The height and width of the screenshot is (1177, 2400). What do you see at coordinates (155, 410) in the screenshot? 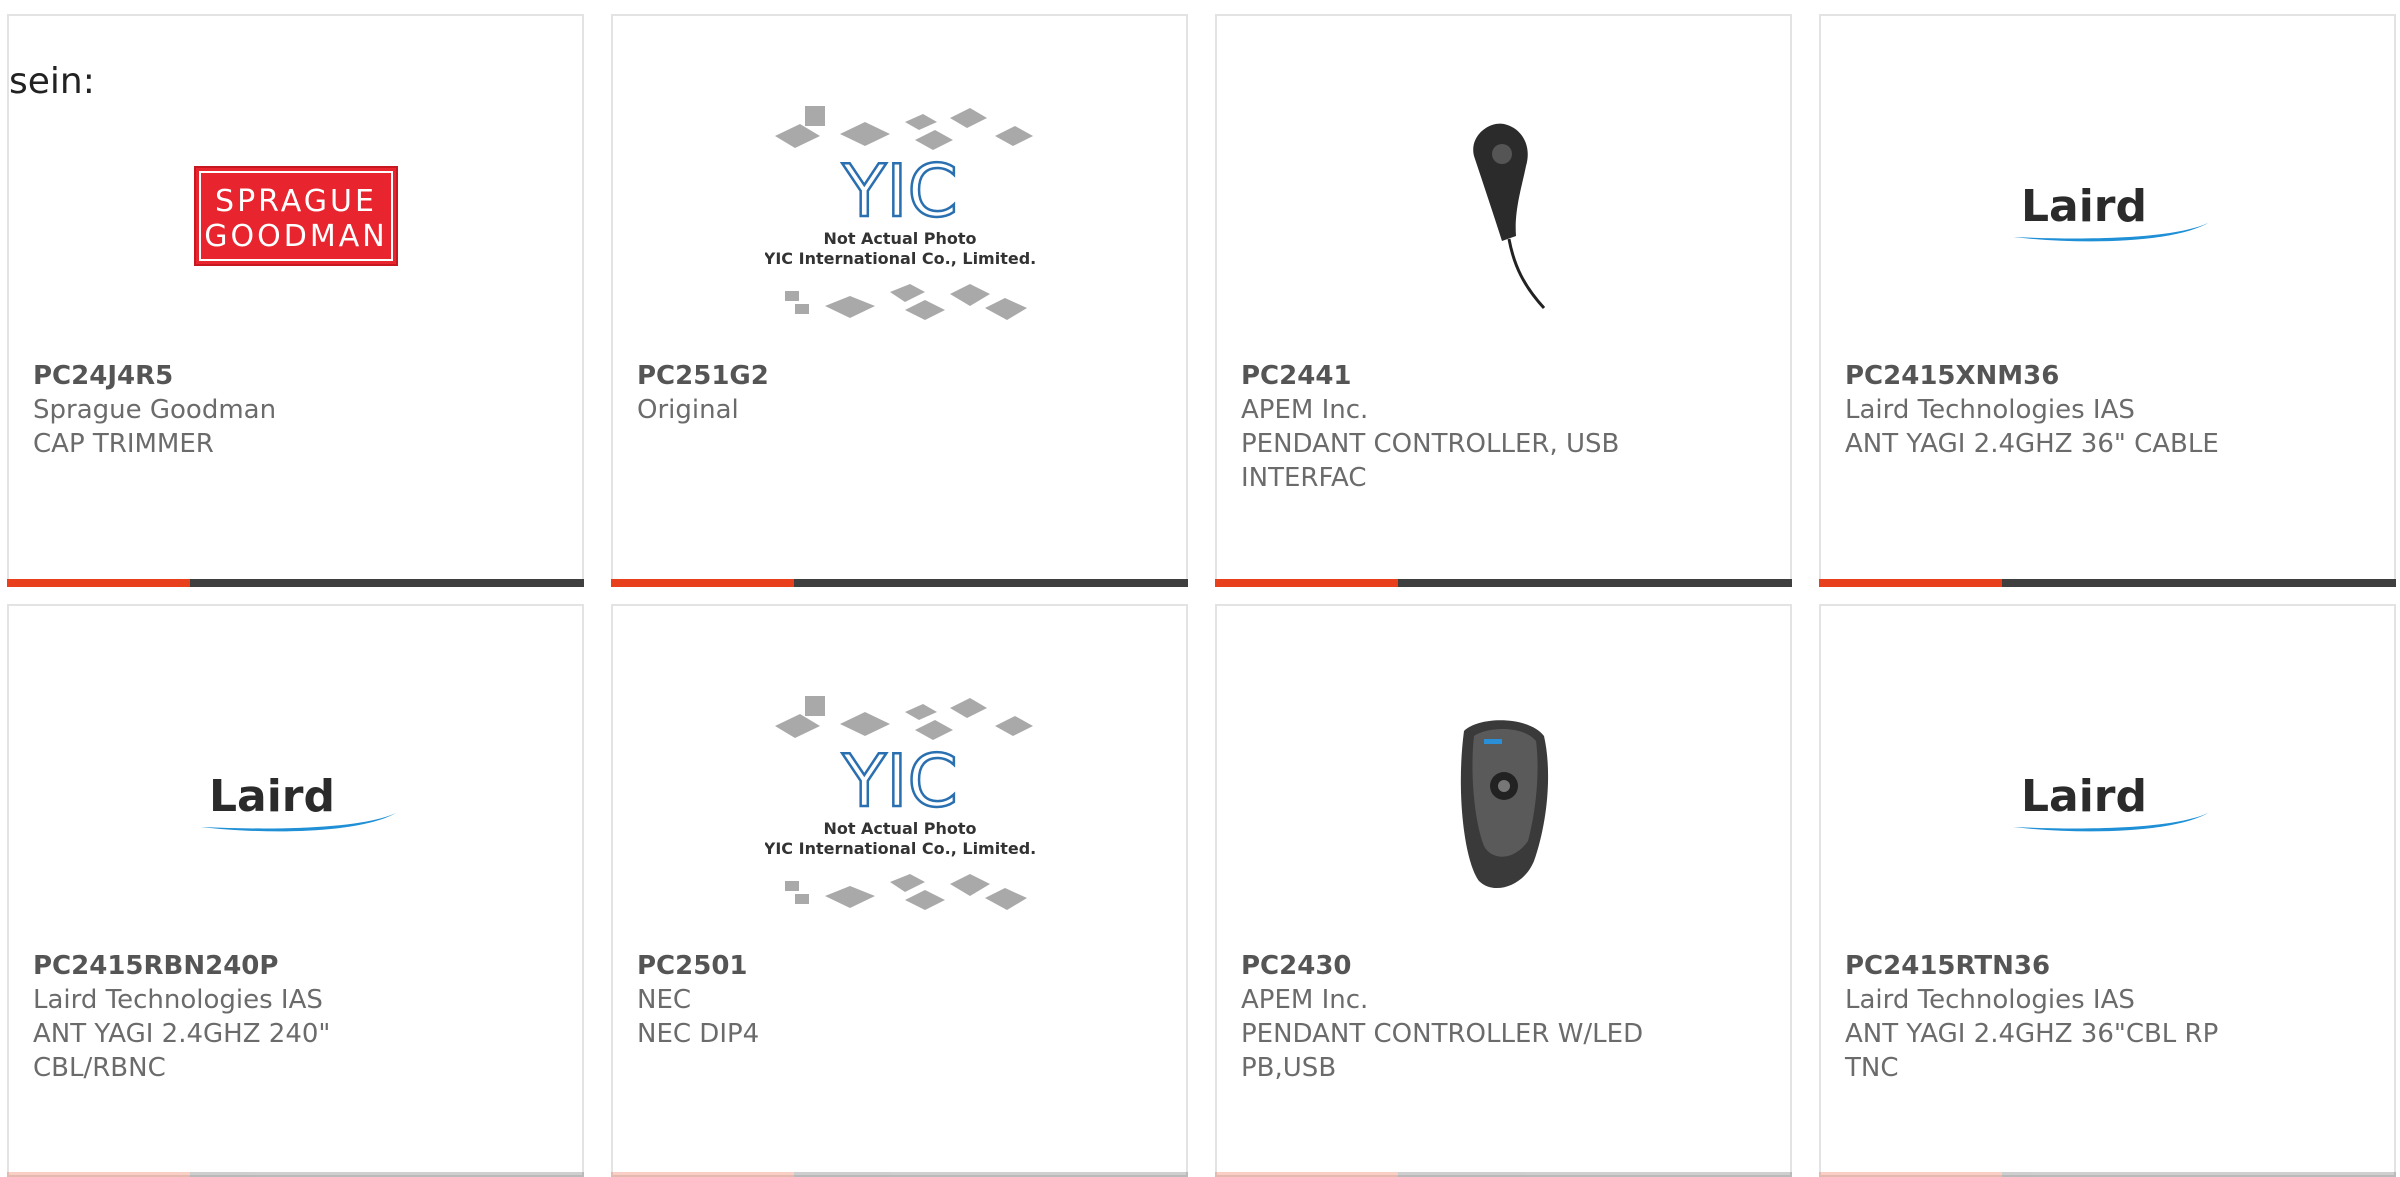
I see `manufacturer: Sprague Goodman` at bounding box center [155, 410].